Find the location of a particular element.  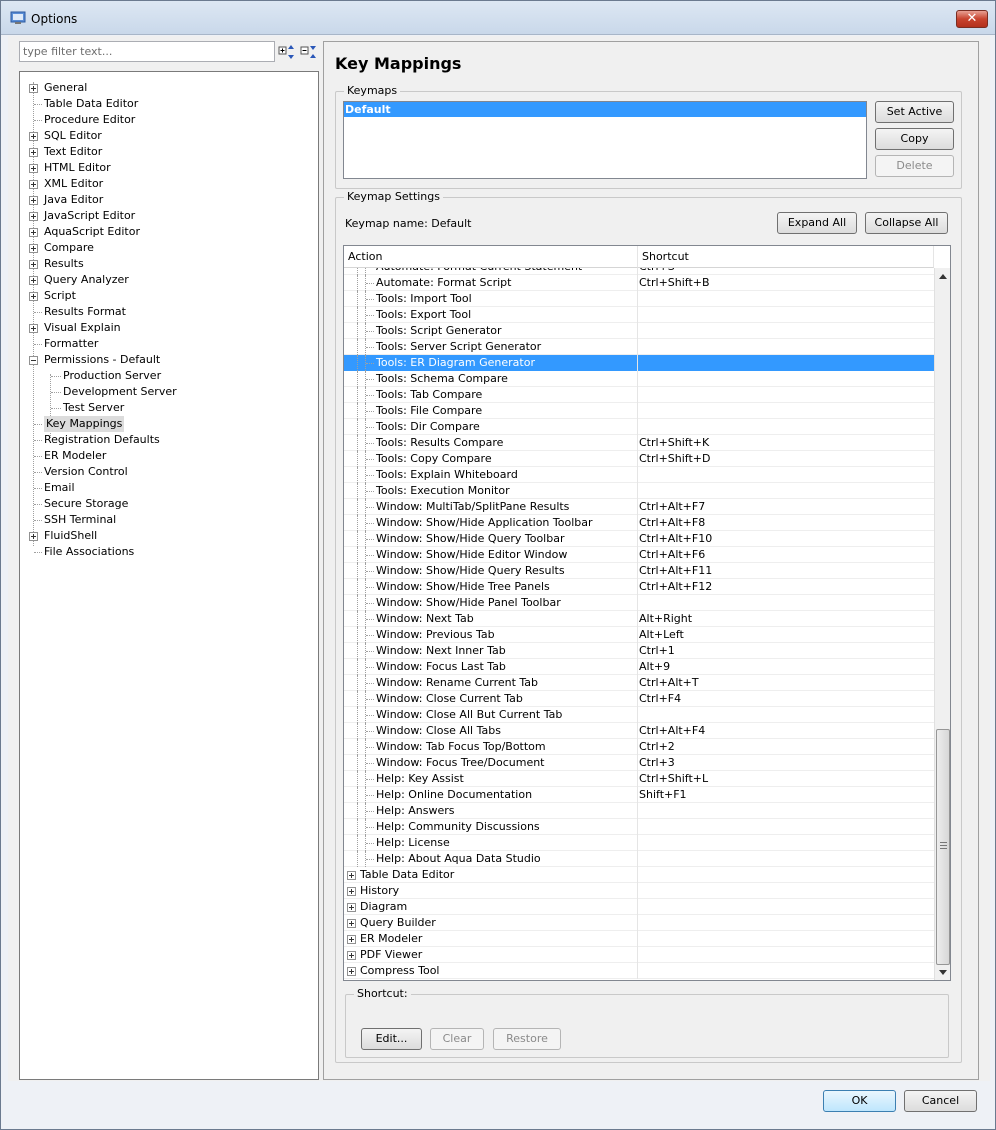

tree-item: File Associations is located at coordinates (169, 552).